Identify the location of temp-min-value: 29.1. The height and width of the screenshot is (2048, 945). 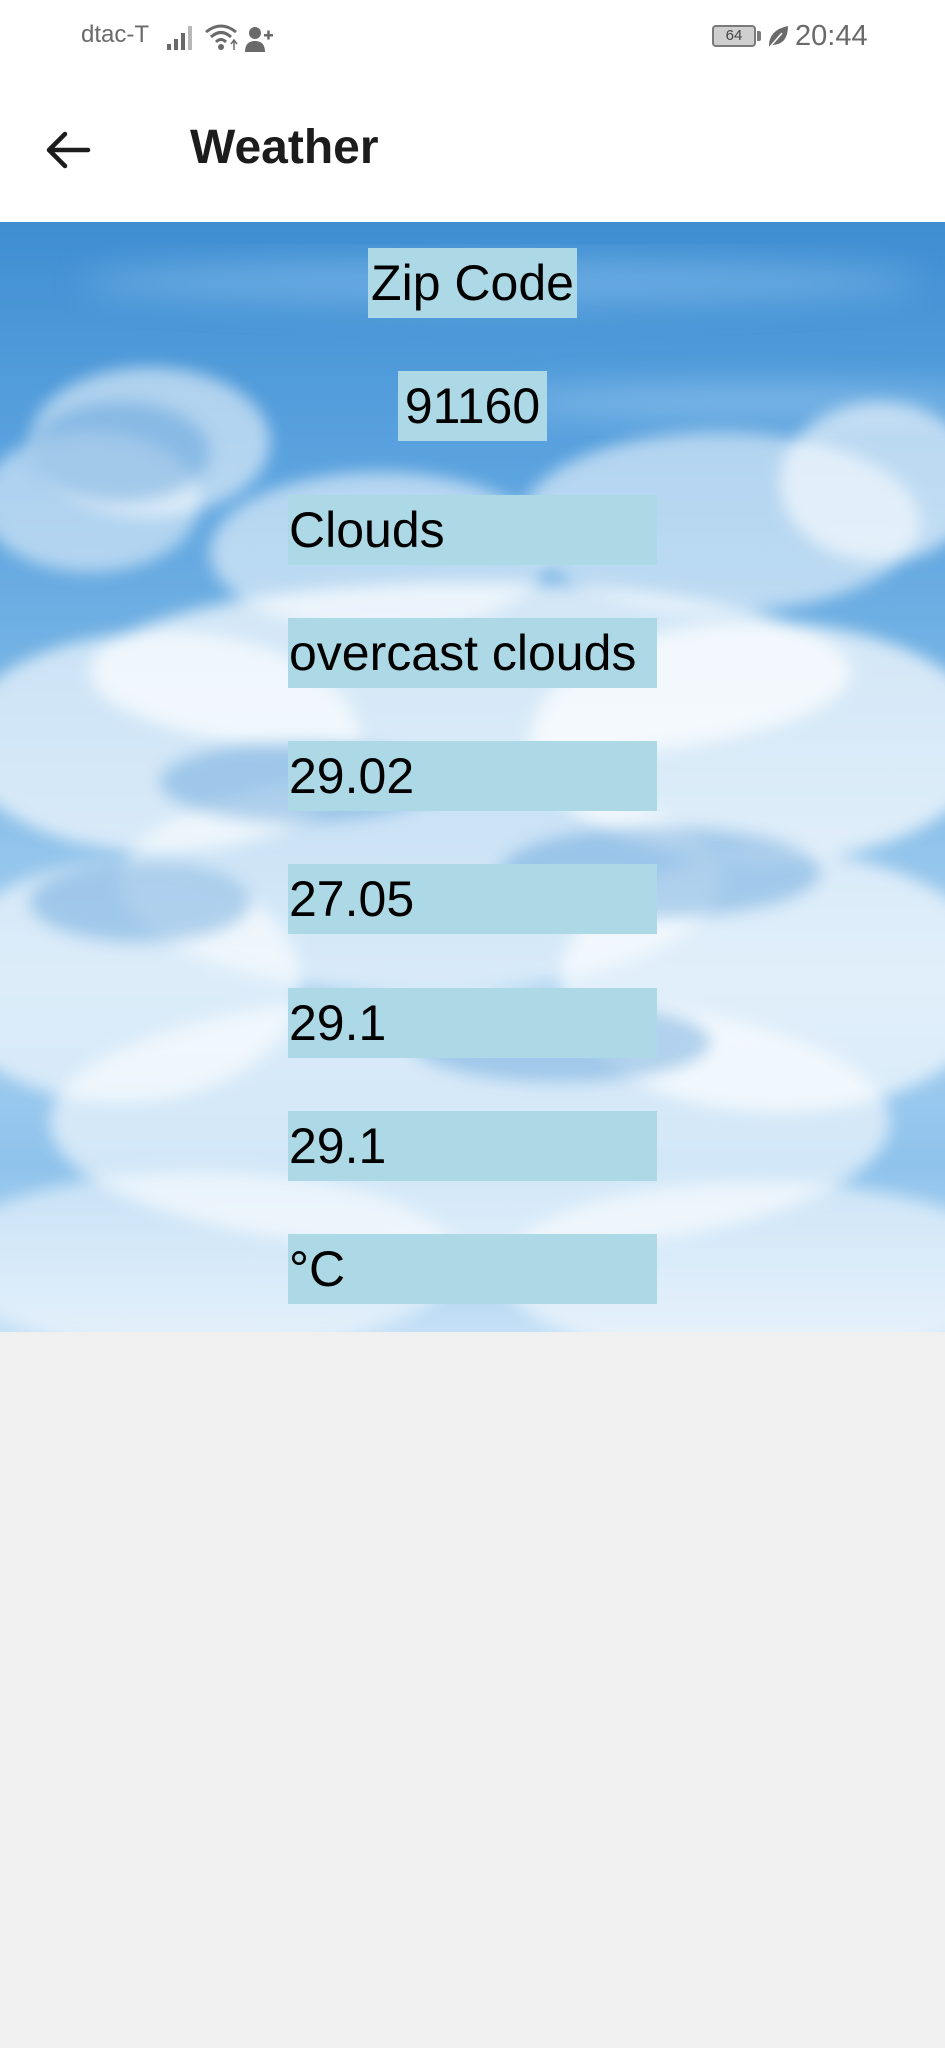
(472, 1023).